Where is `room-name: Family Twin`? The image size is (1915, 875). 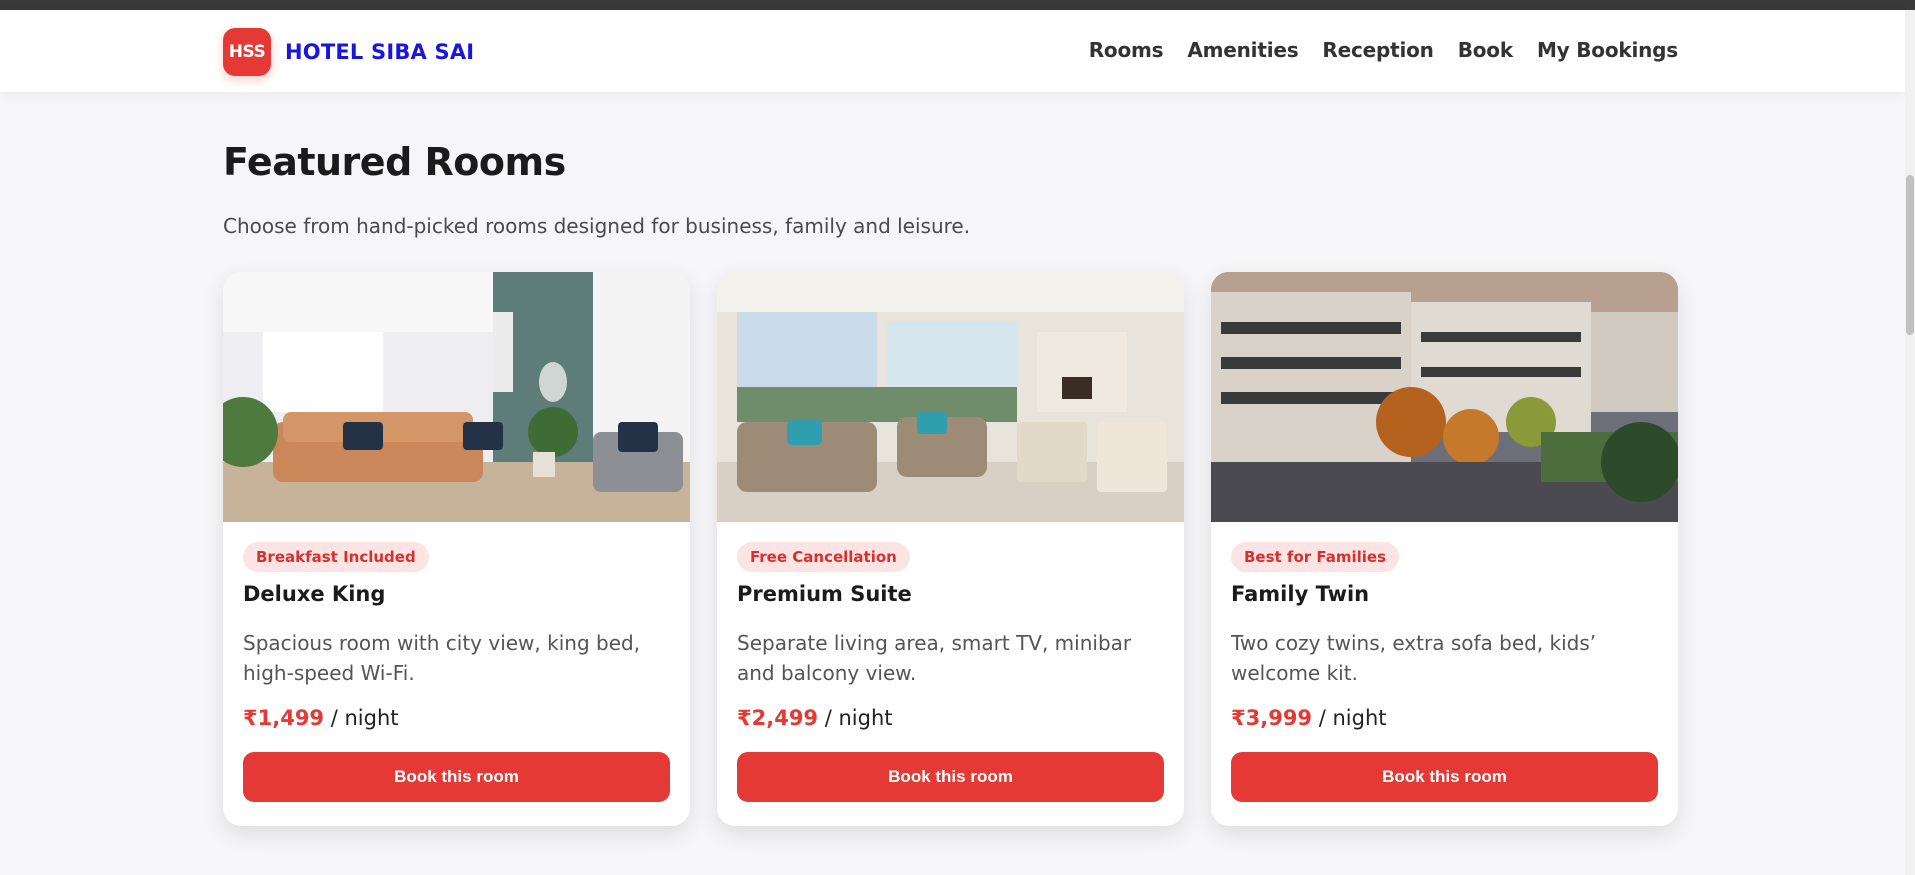
room-name: Family Twin is located at coordinates (1300, 594).